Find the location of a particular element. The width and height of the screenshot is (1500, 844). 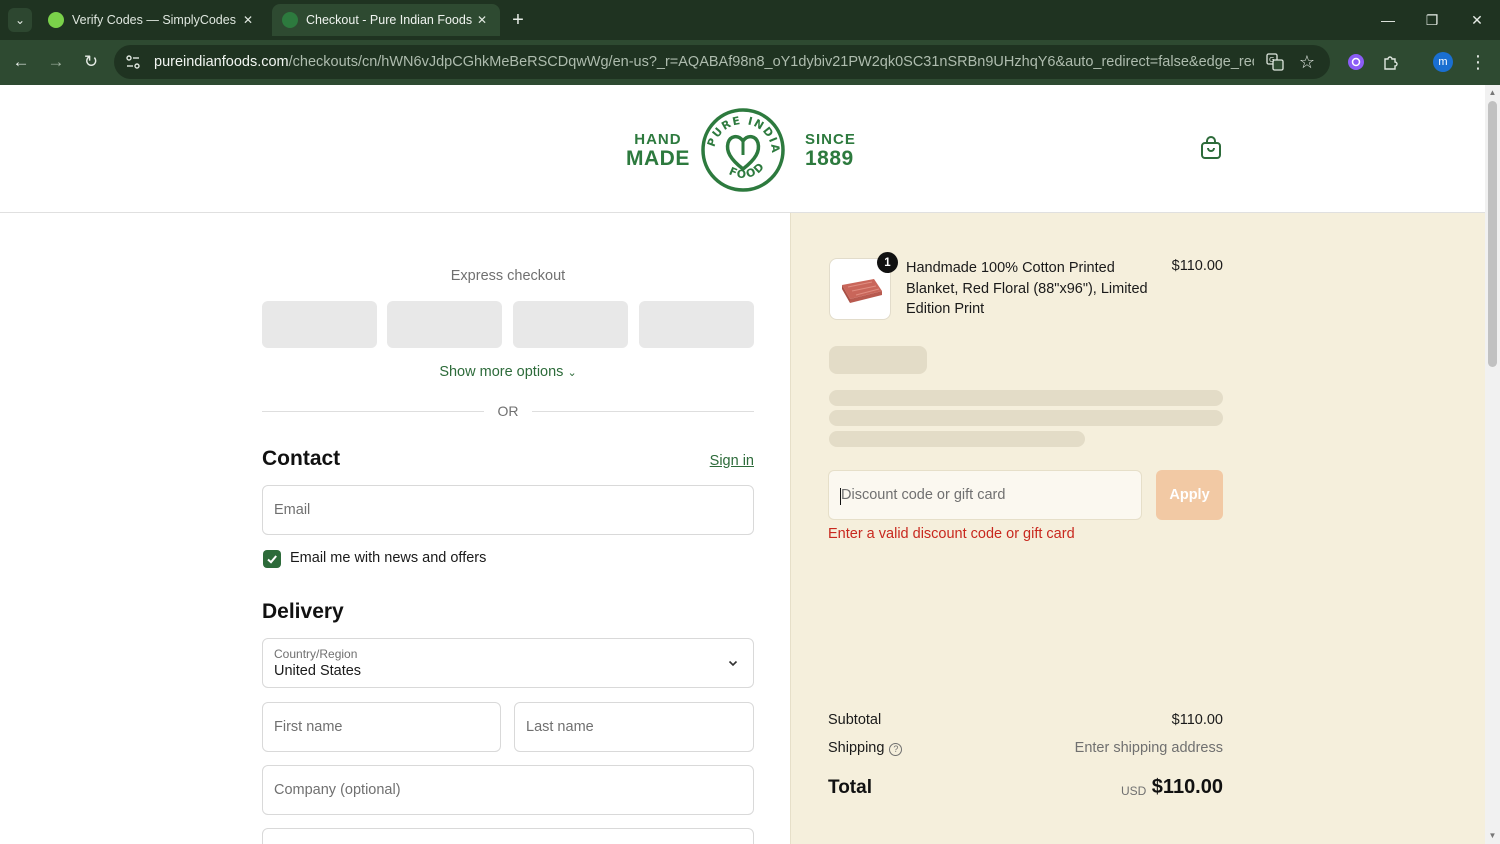

tab-title: Checkout - Pure Indian Foods is located at coordinates (389, 20).